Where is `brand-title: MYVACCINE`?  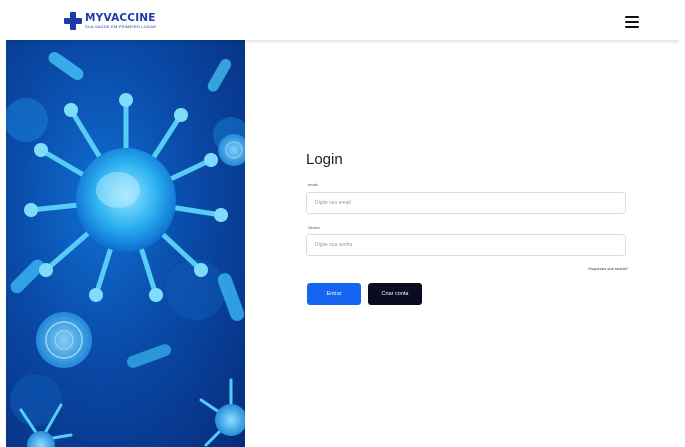
brand-title: MYVACCINE is located at coordinates (120, 18).